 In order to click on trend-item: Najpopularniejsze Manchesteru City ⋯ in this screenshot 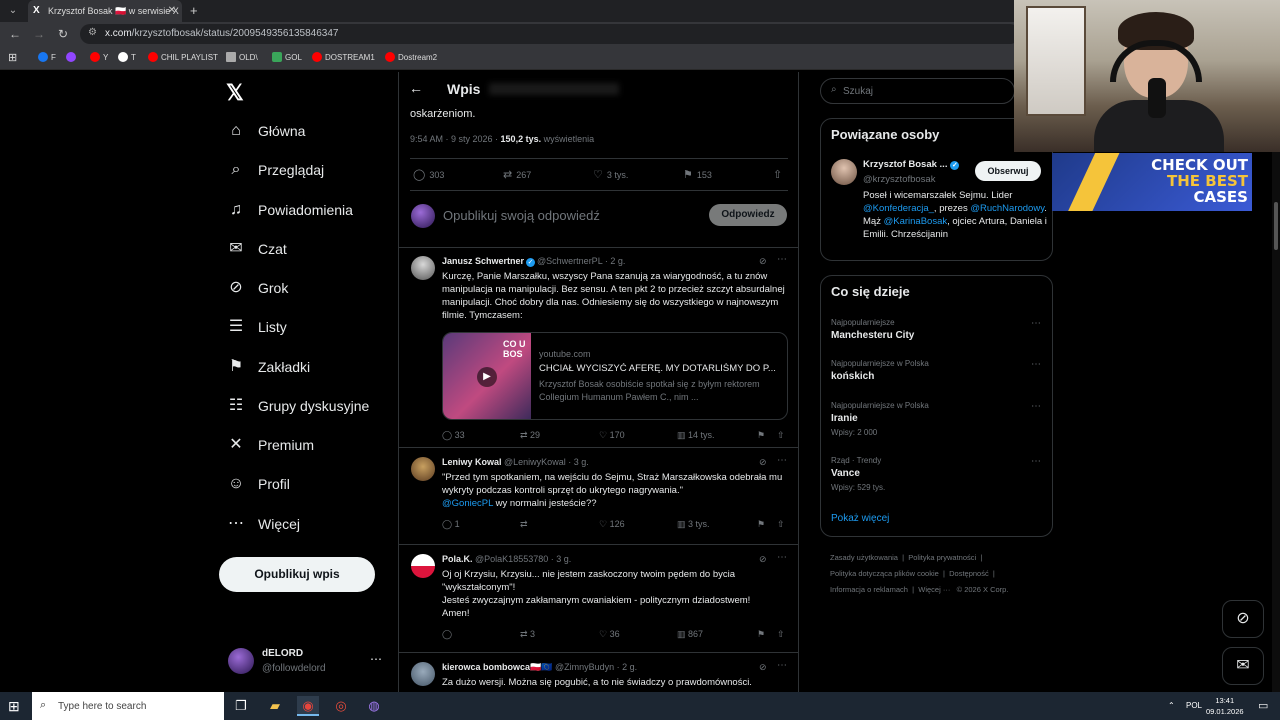, I will do `click(938, 329)`.